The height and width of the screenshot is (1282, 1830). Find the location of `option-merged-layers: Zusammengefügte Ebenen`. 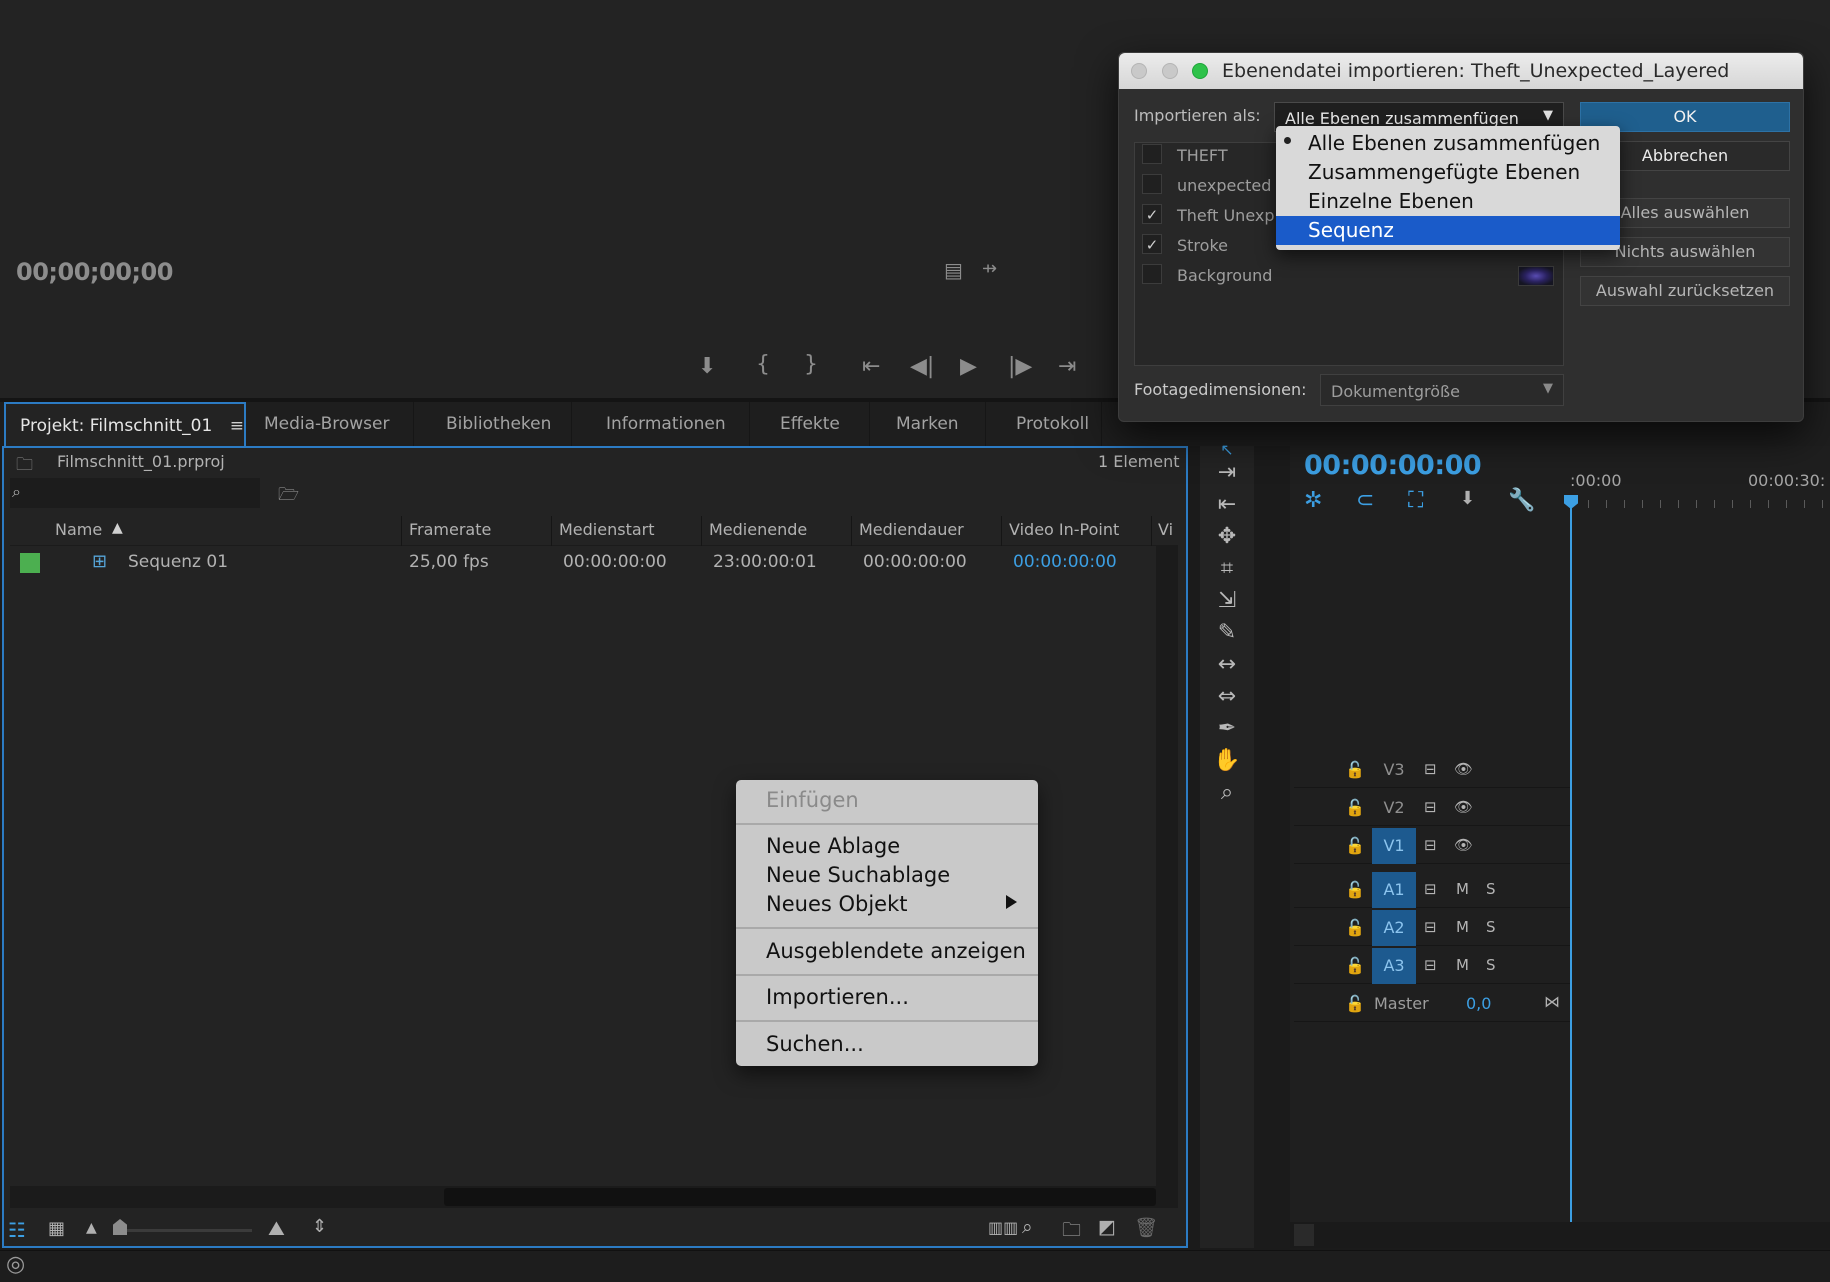

option-merged-layers: Zusammengefügte Ebenen is located at coordinates (1448, 172).